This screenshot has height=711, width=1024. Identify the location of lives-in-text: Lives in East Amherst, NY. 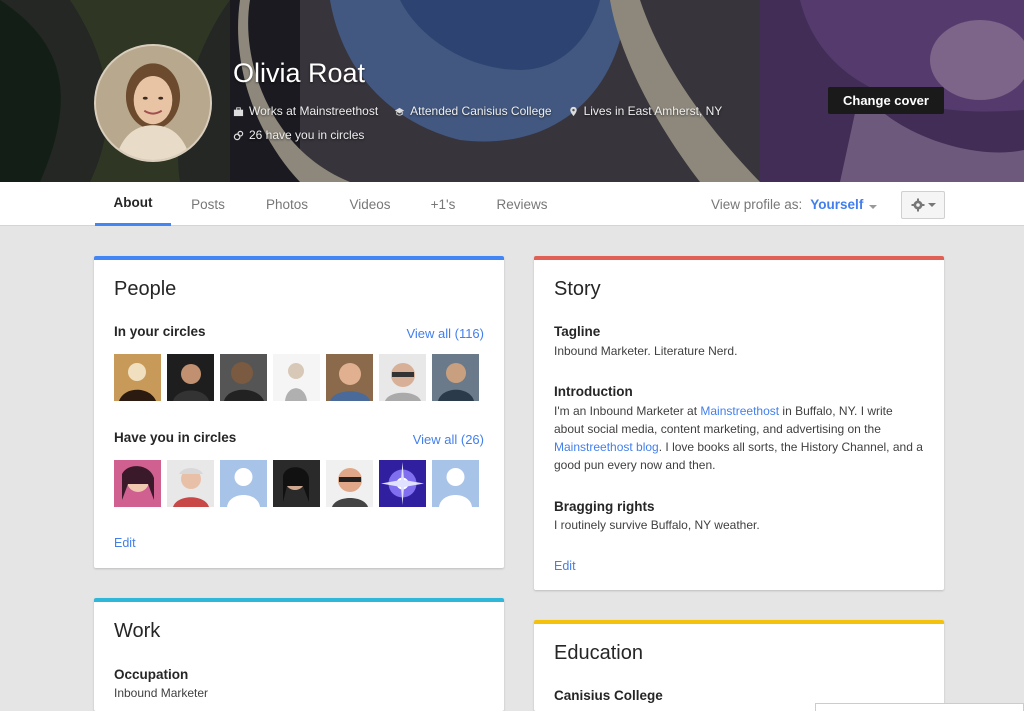
(653, 111).